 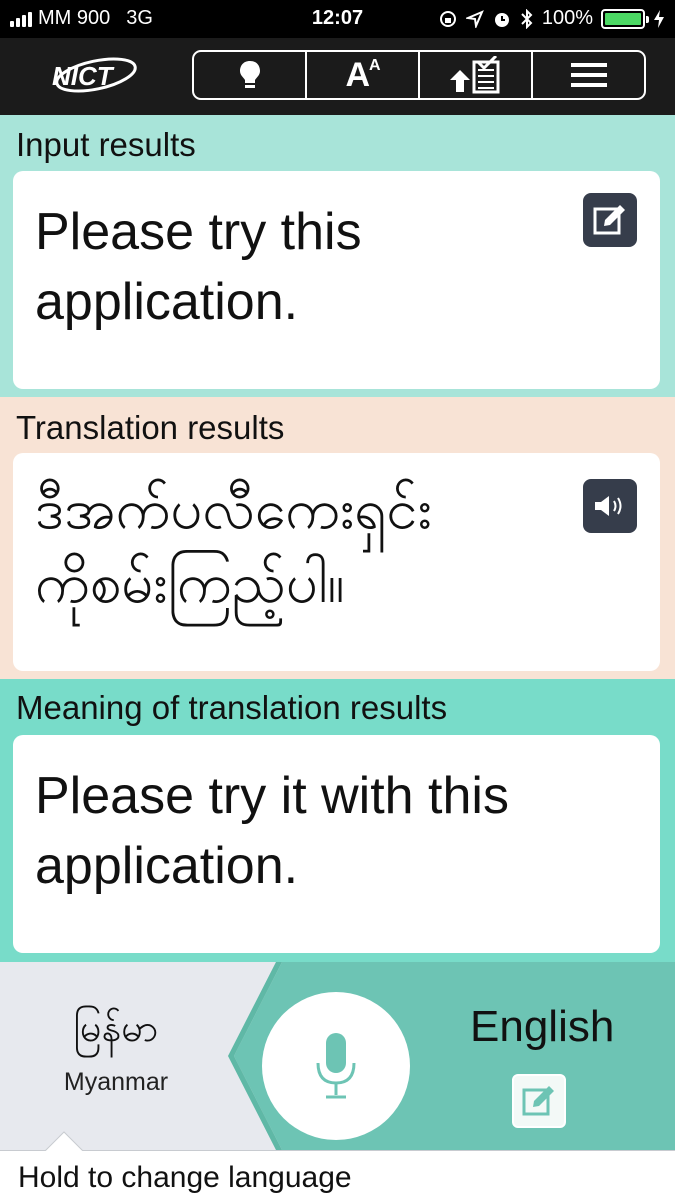 I want to click on bluetooth-icon, so click(x=527, y=18).